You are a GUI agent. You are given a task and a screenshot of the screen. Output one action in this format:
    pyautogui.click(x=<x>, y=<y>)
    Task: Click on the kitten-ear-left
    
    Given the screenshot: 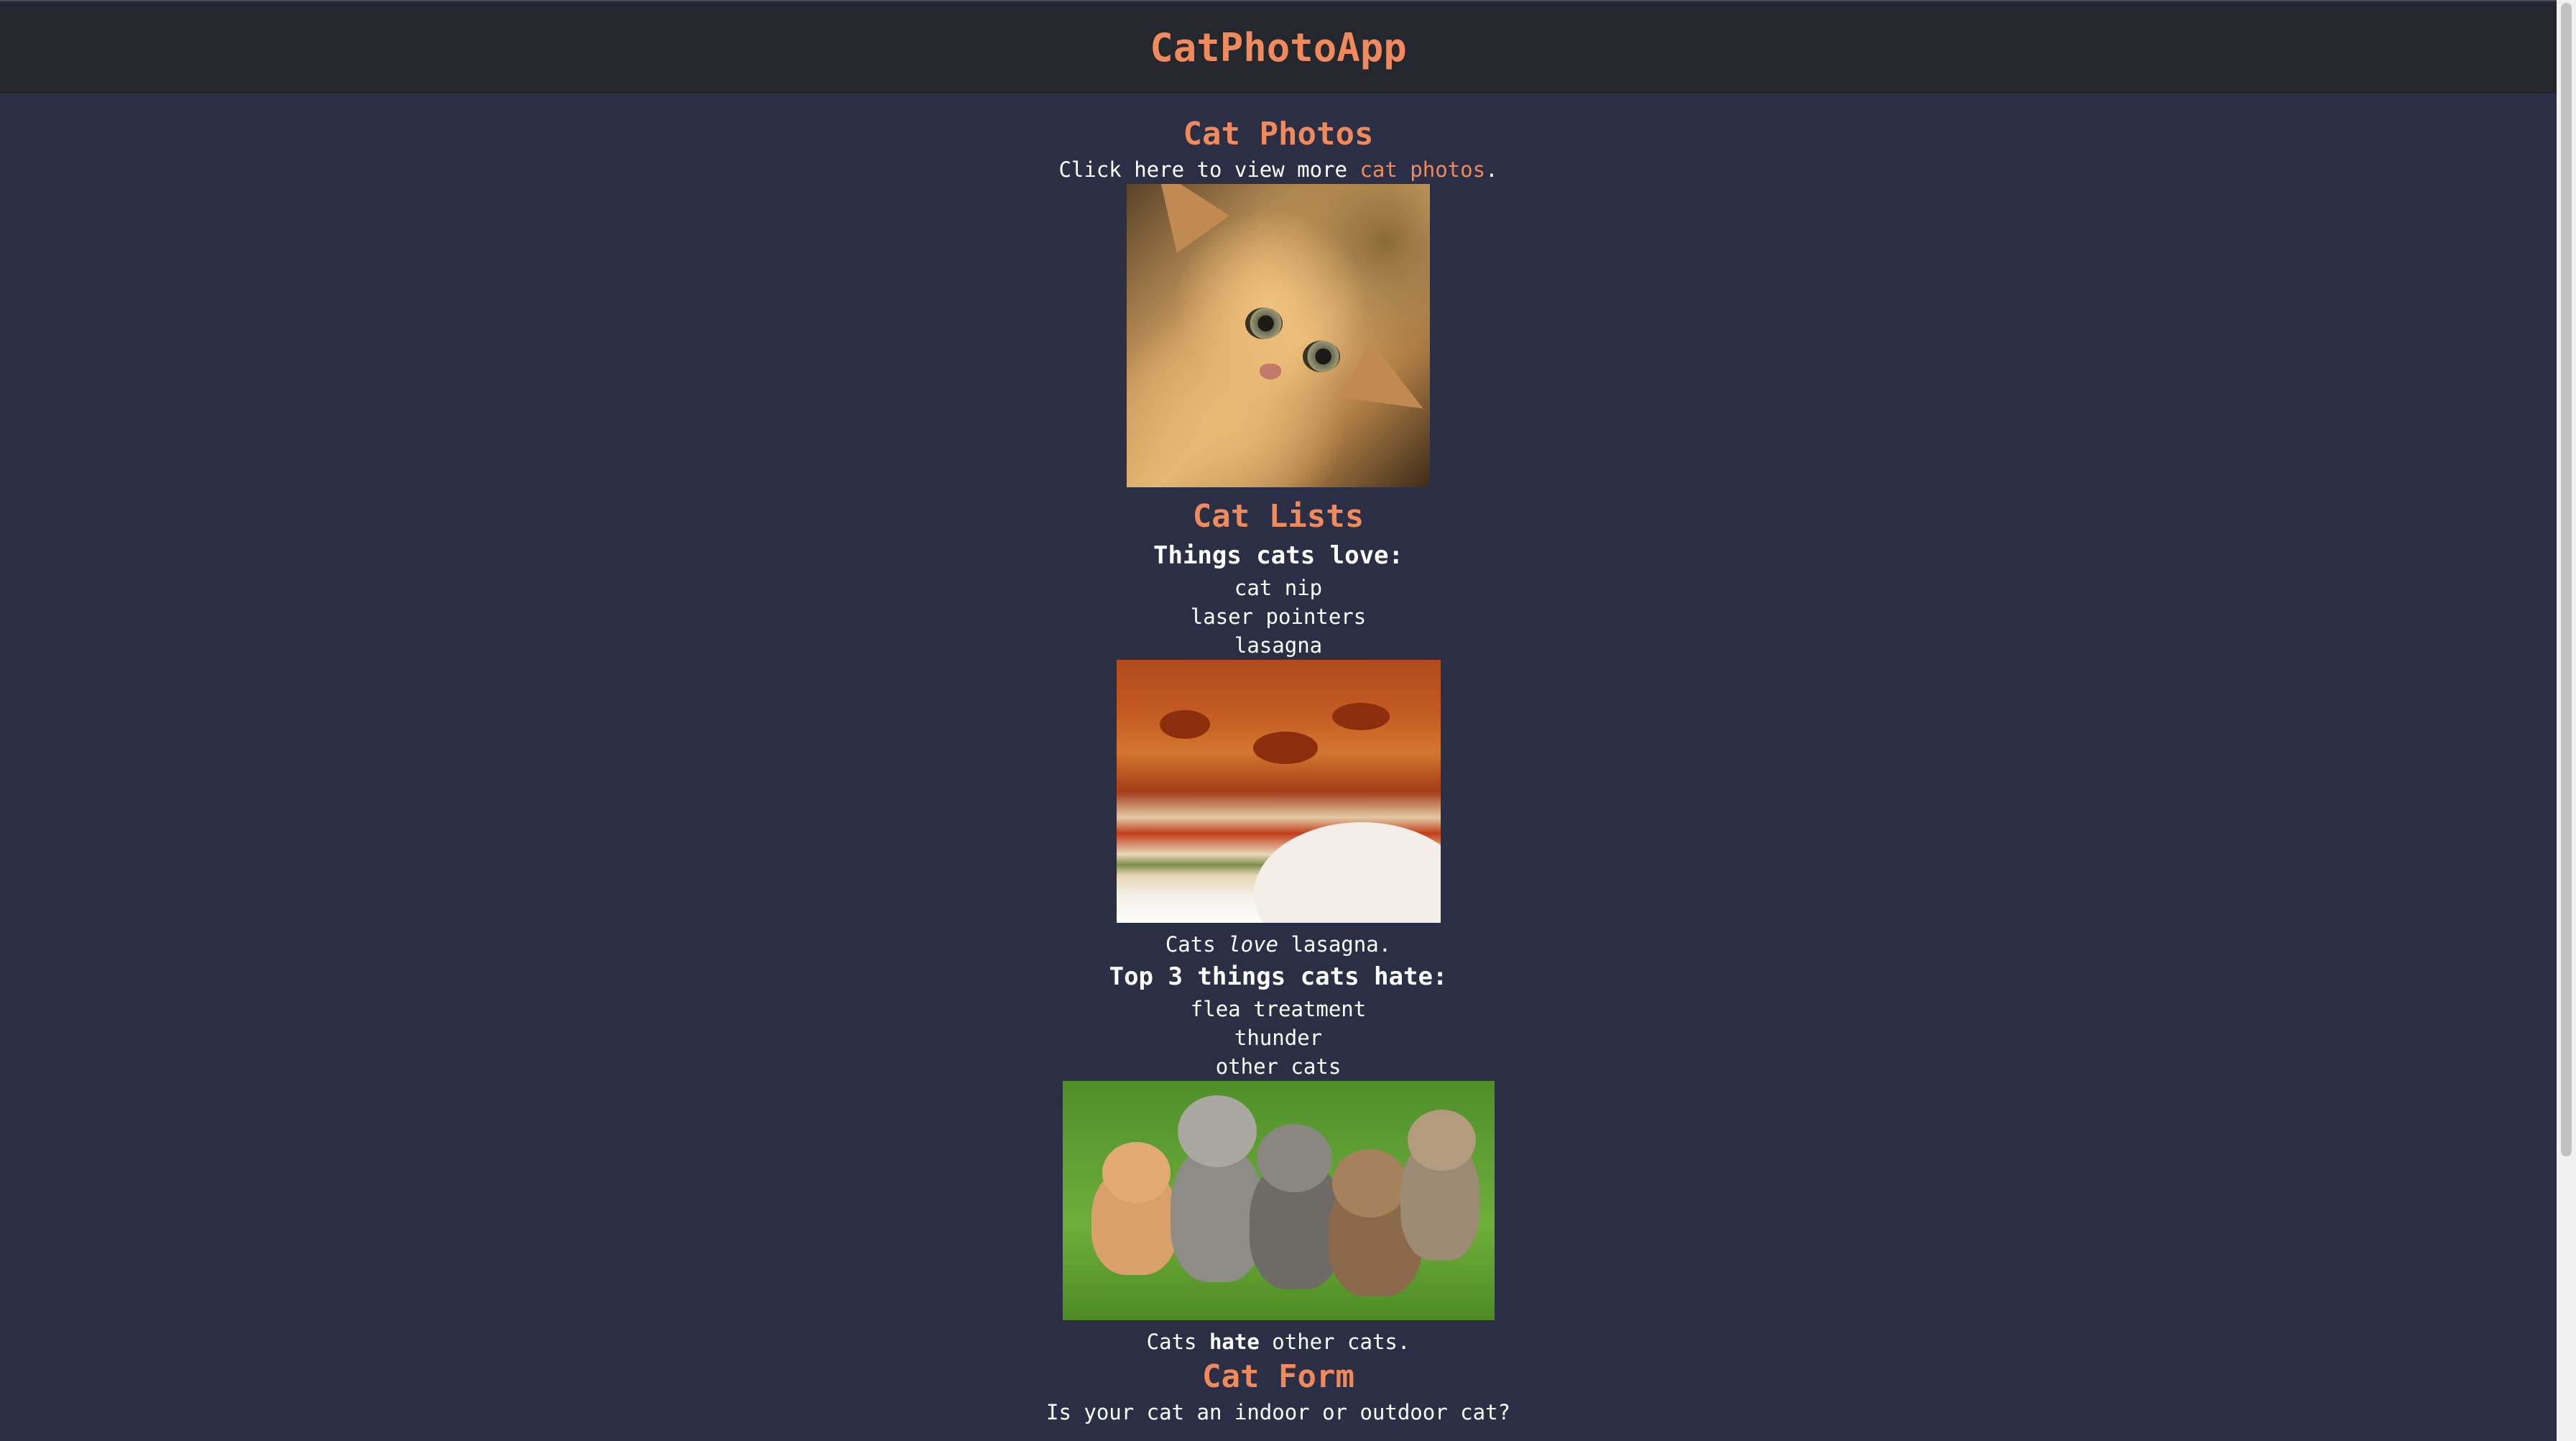 What is the action you would take?
    pyautogui.click(x=1181, y=218)
    